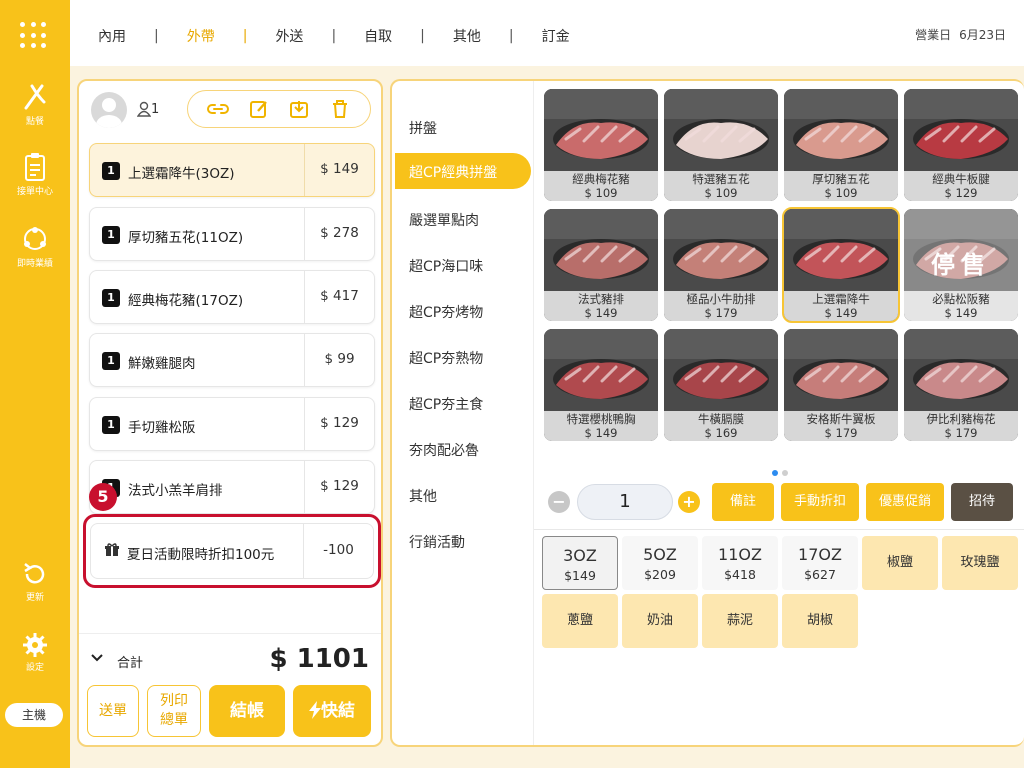 The image size is (1024, 768). I want to click on manual-discount-button: 手動折扣, so click(820, 502).